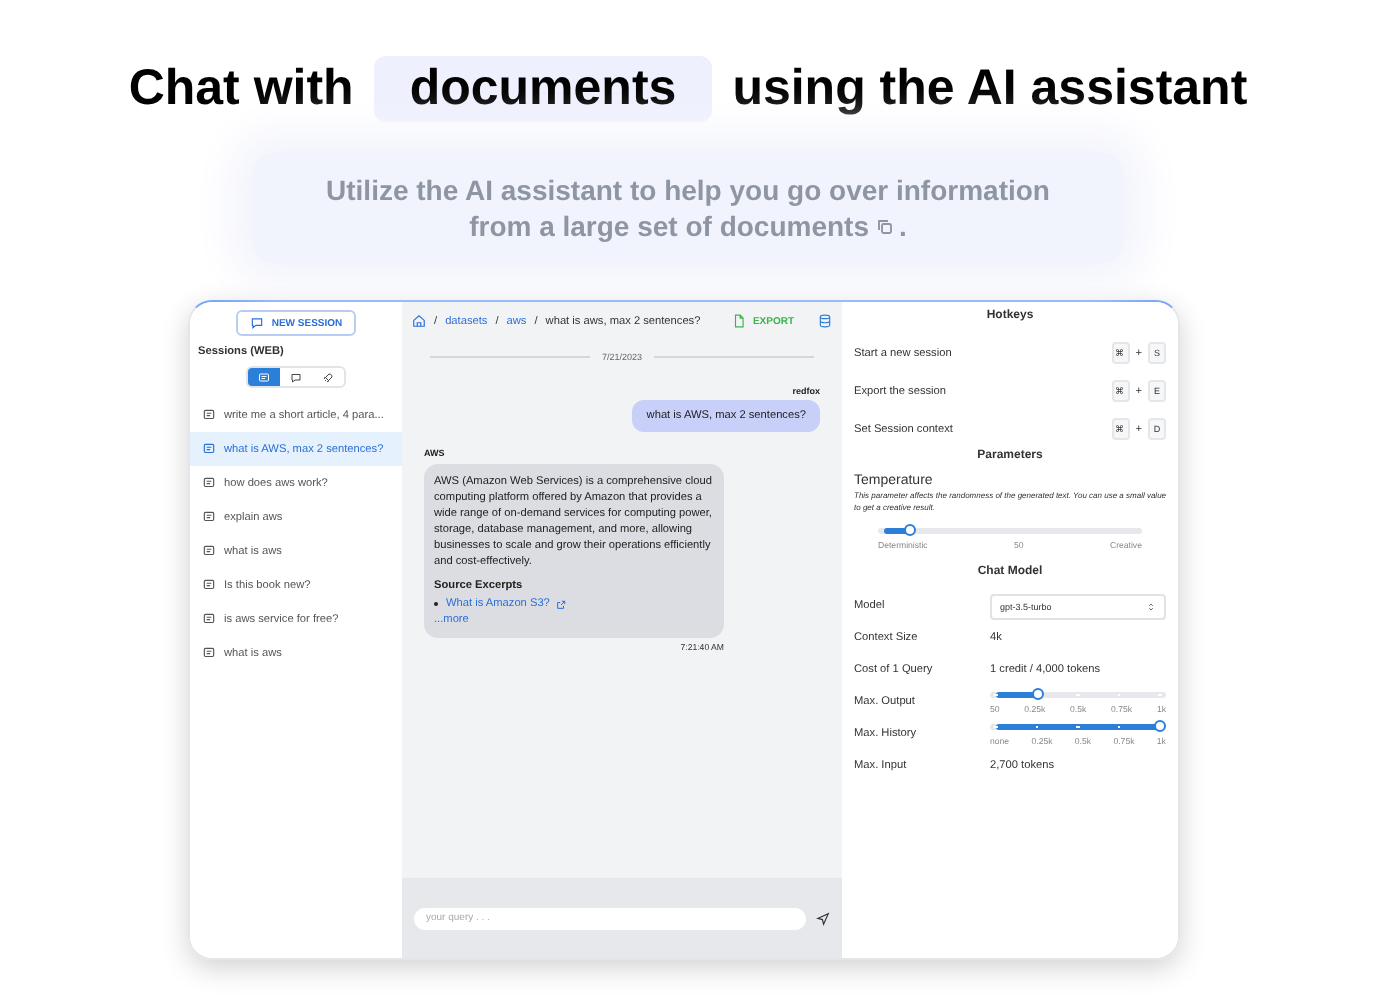  I want to click on send-icon, so click(823, 918).